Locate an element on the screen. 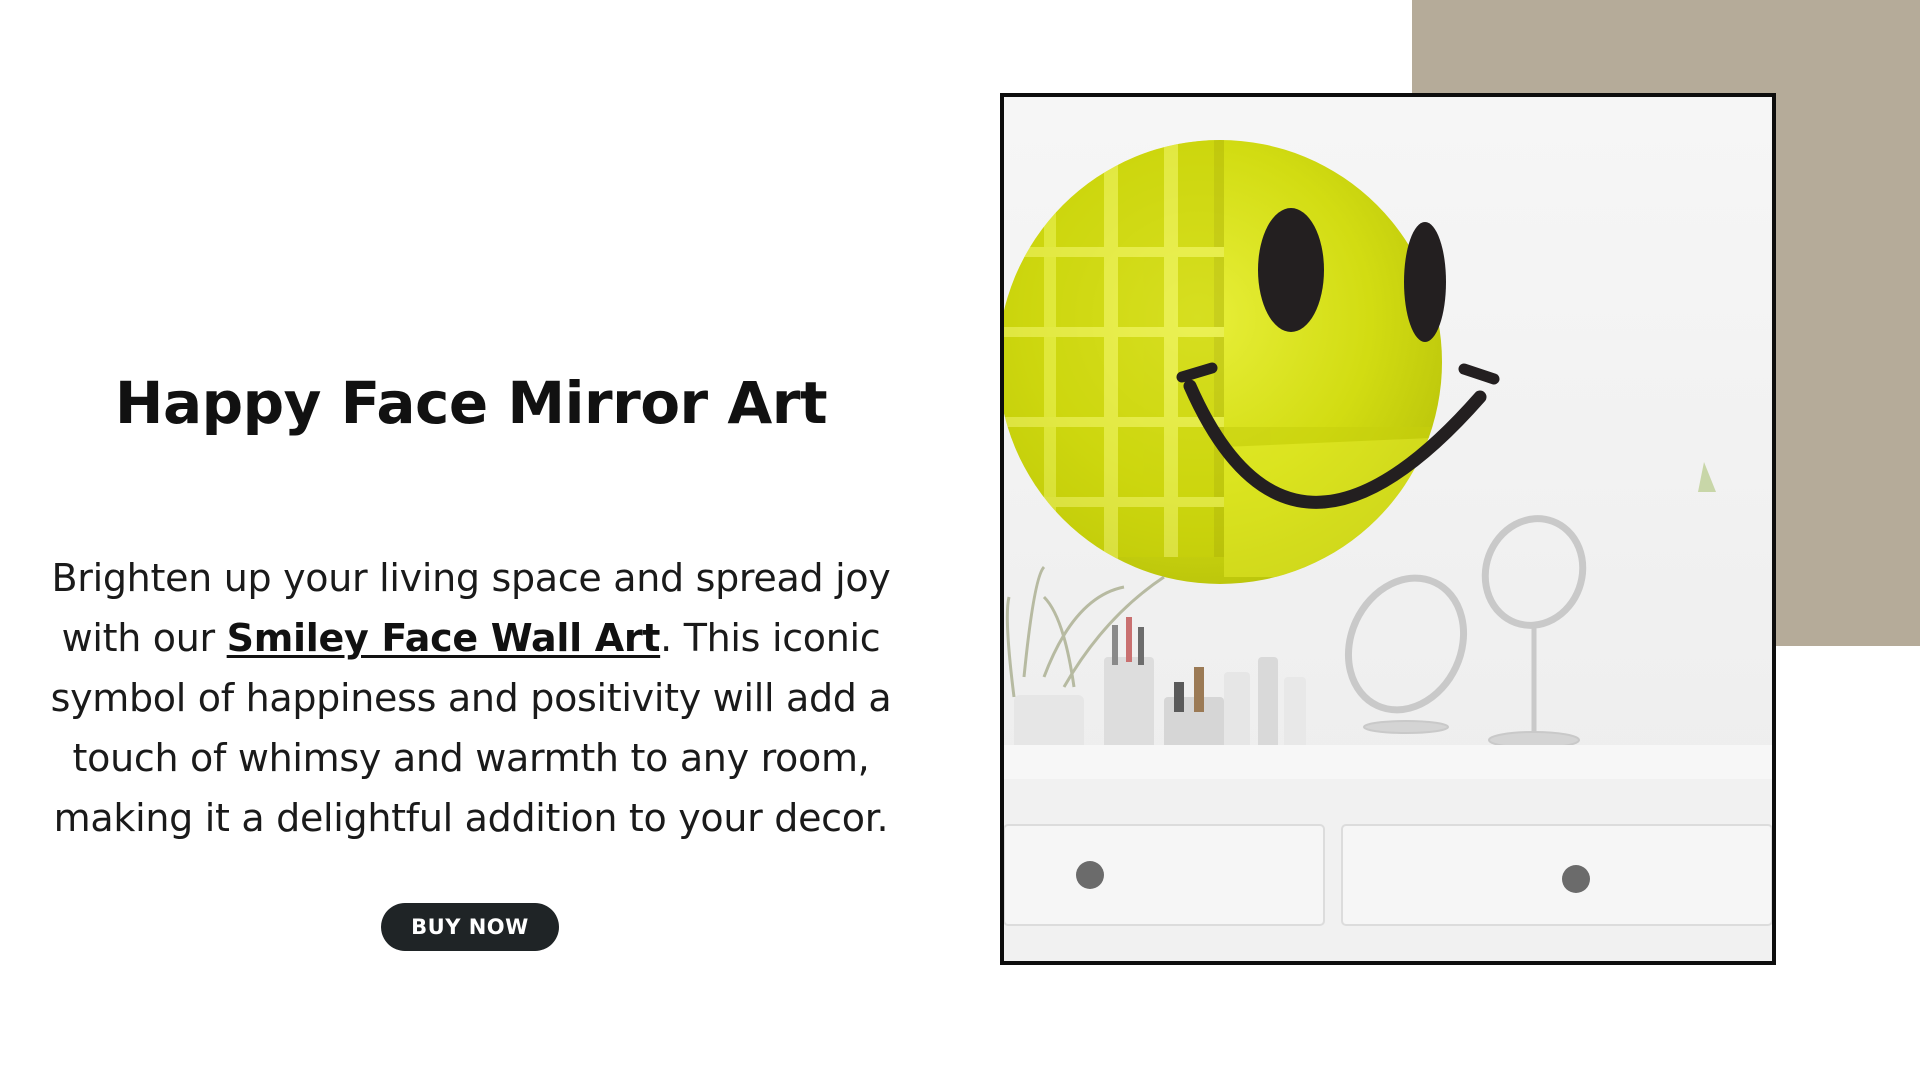 The height and width of the screenshot is (1080, 1920). left-eye is located at coordinates (1291, 270).